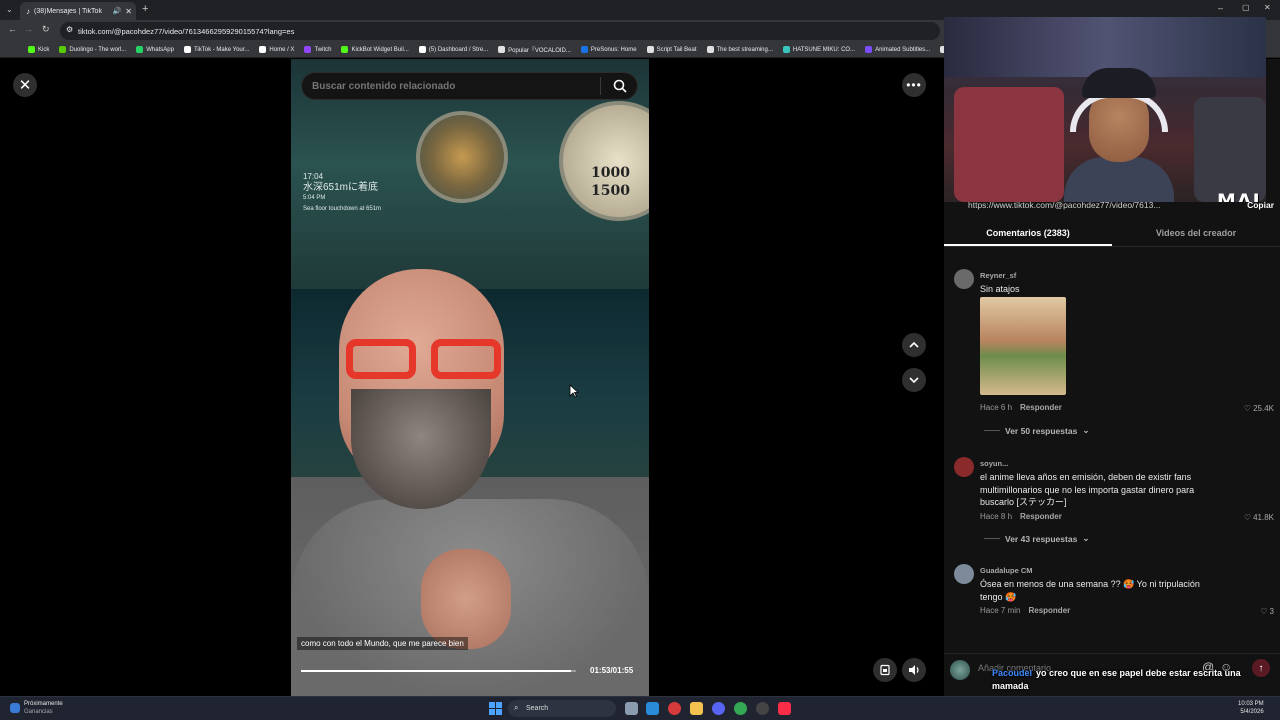 The image size is (1280, 720). I want to click on tab-title: (38)Mensajes | TikTok, so click(68, 11).